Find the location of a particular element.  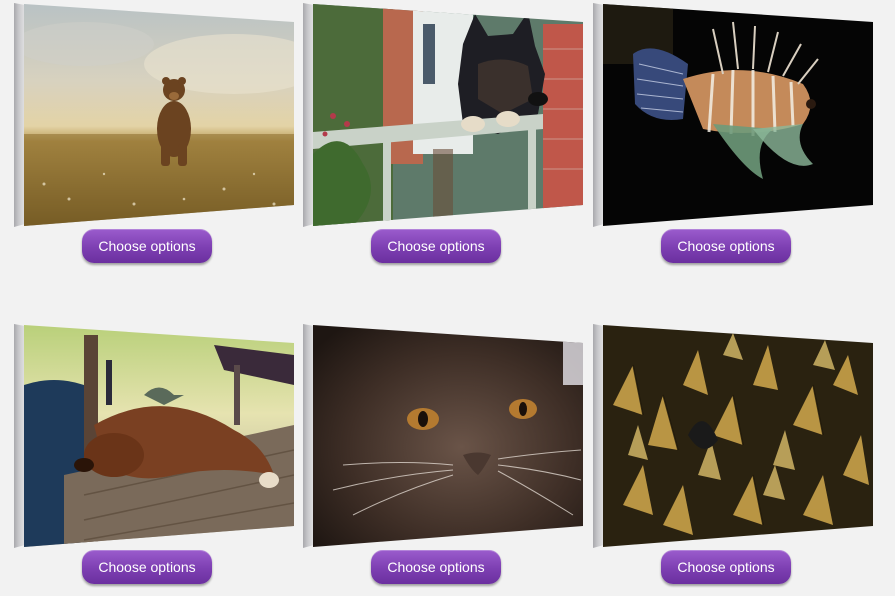

butterflies-image is located at coordinates (738, 436).